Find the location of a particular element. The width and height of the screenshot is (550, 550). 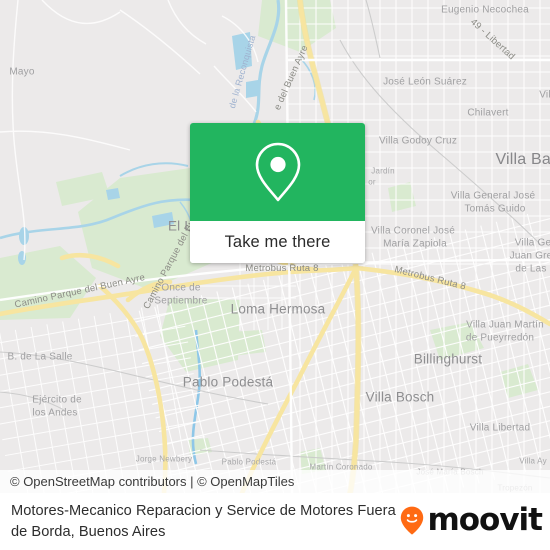

location-popup-card: Take me there is located at coordinates (277, 193).